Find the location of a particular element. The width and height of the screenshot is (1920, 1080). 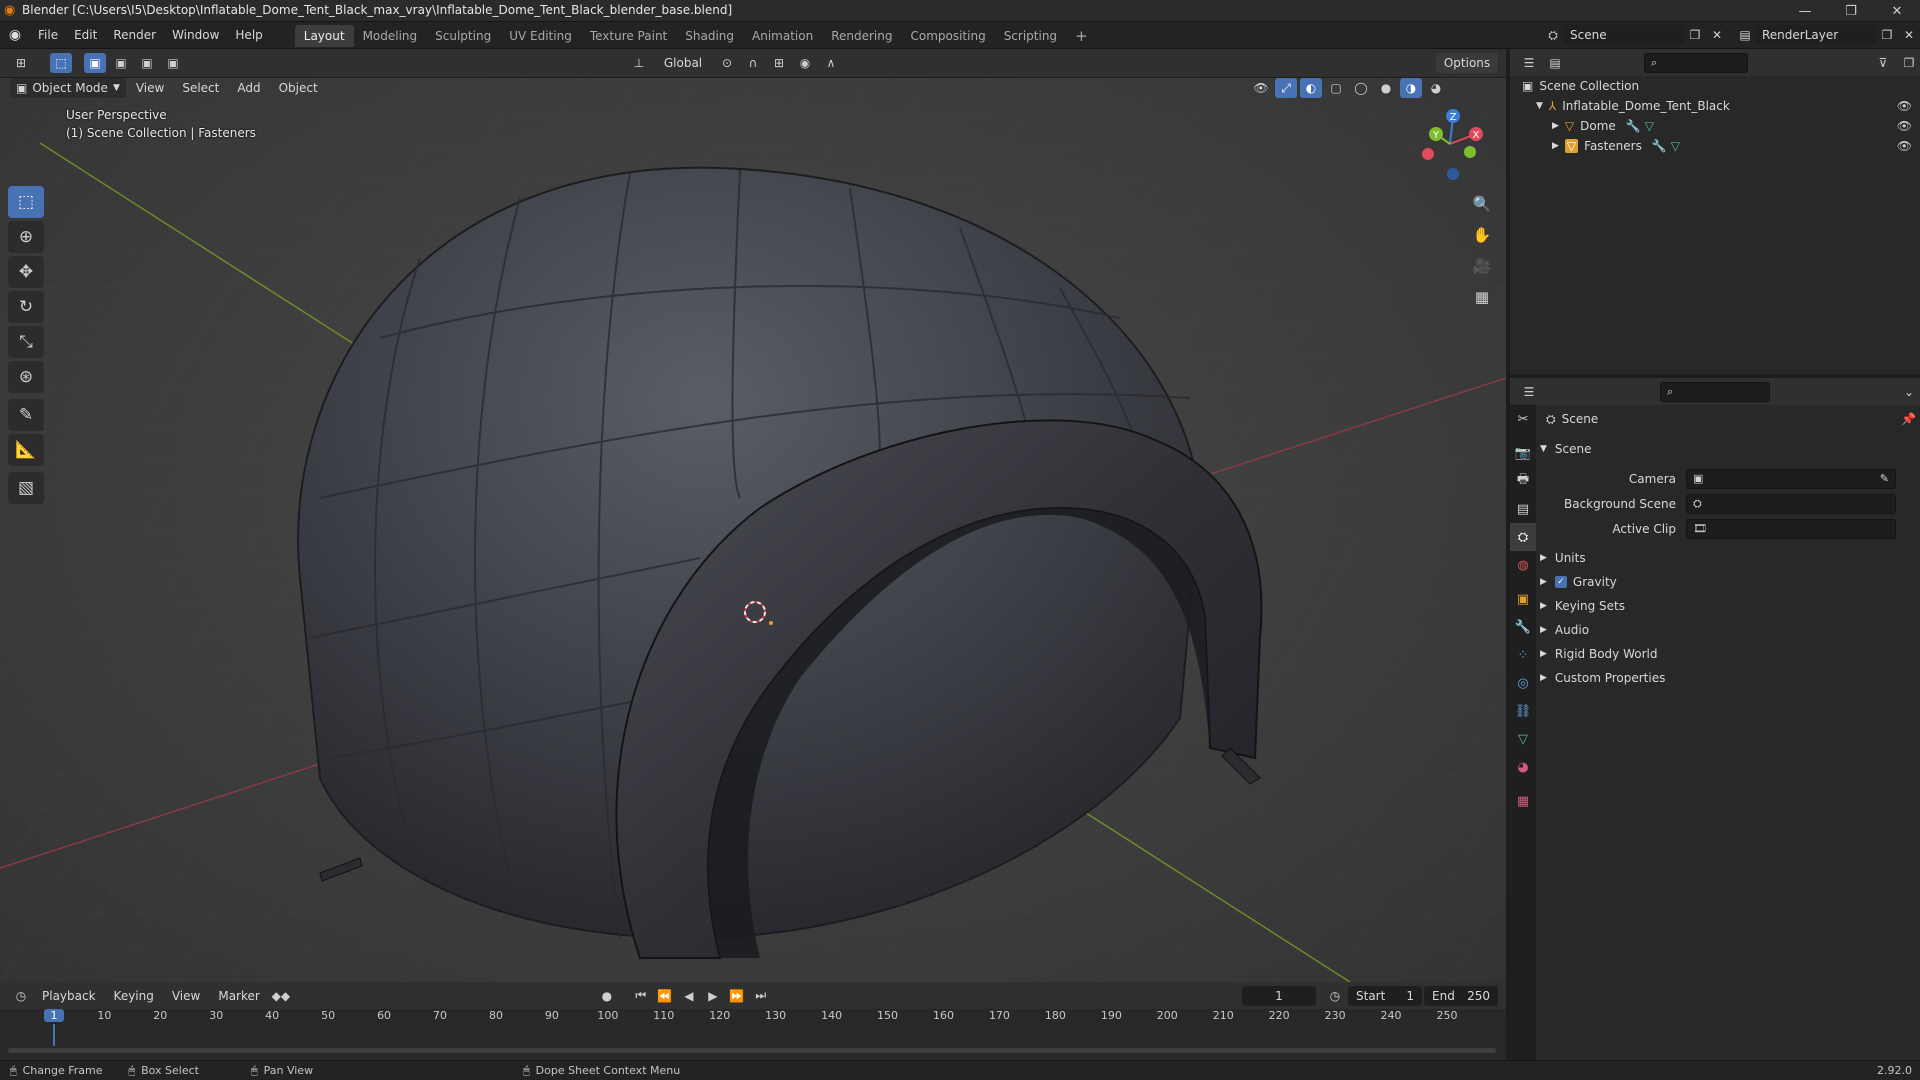

playhead-line is located at coordinates (54, 1035).